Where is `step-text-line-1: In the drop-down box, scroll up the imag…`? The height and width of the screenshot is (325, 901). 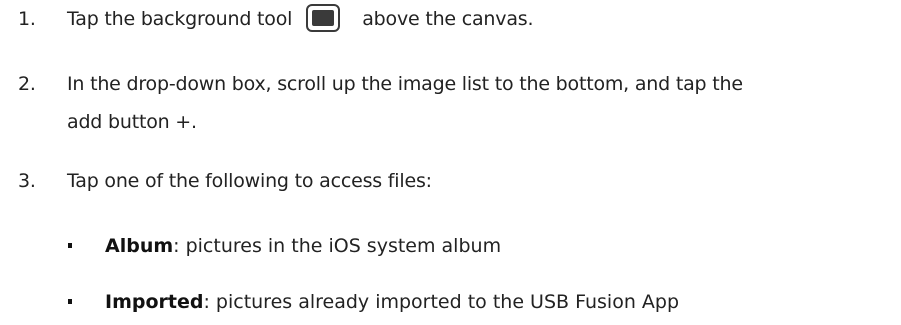
step-text-line-1: In the drop-down box, scroll up the imag… is located at coordinates (405, 84).